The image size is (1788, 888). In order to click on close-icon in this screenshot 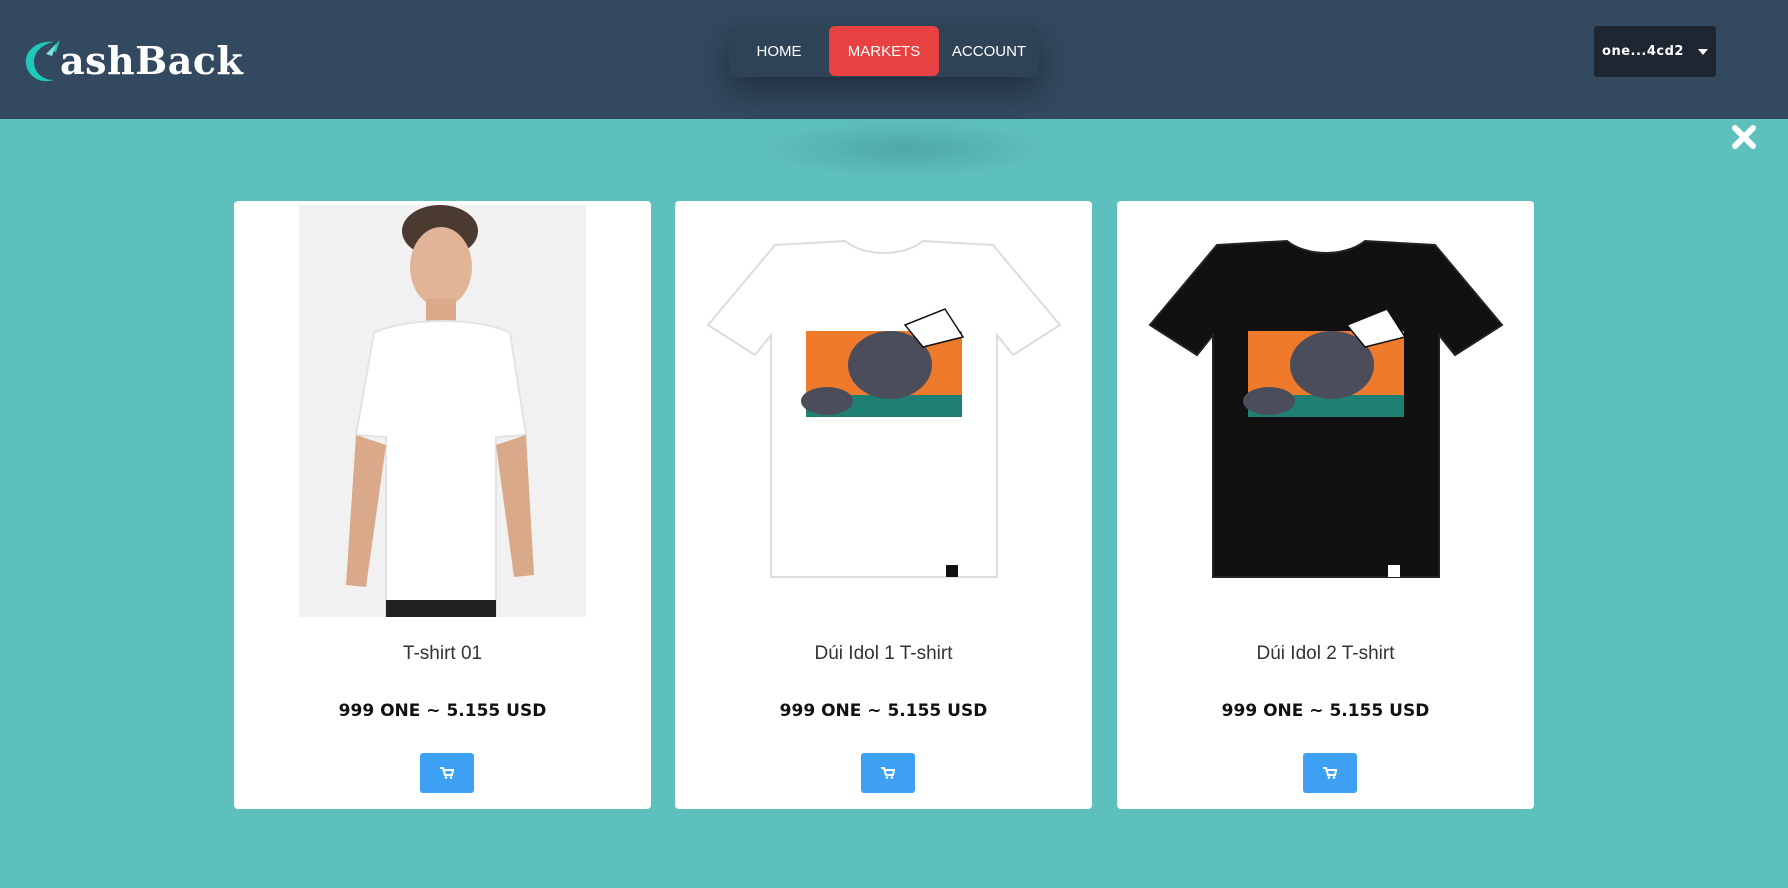, I will do `click(1744, 137)`.